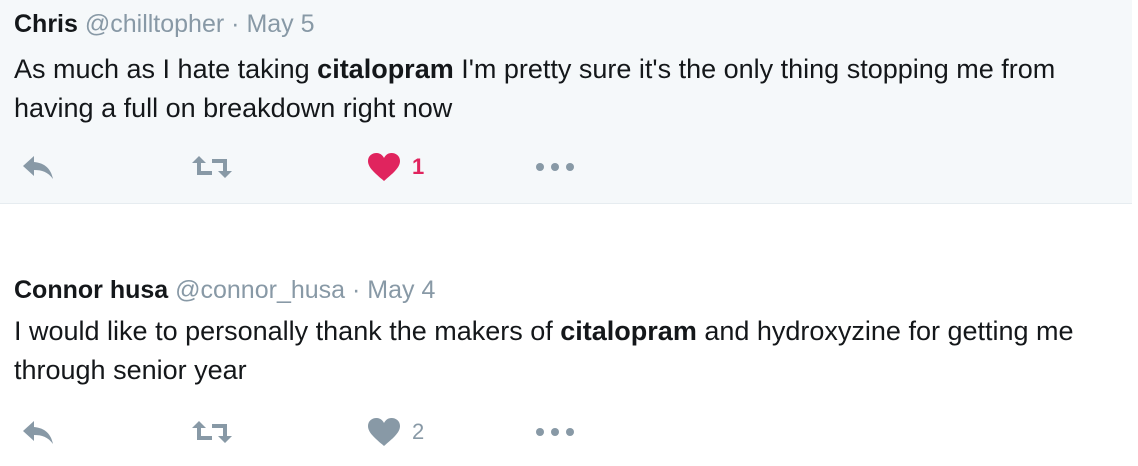  I want to click on tweet-header: Connor husa @connor_husa · May 4, so click(224, 290).